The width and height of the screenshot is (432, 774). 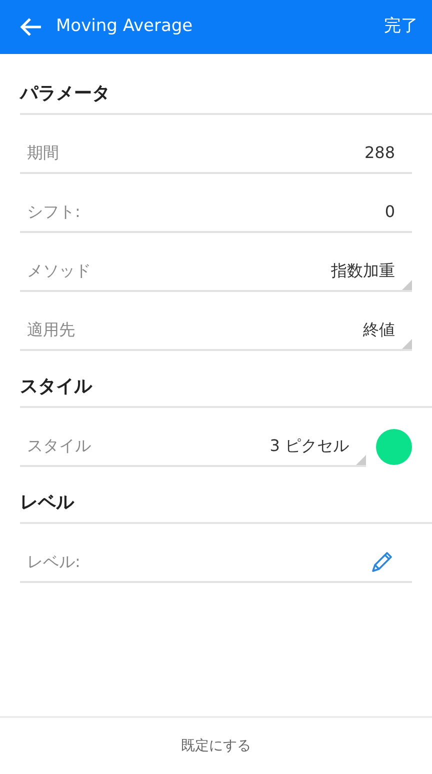 What do you see at coordinates (125, 26) in the screenshot?
I see `screen-title: Moving Average` at bounding box center [125, 26].